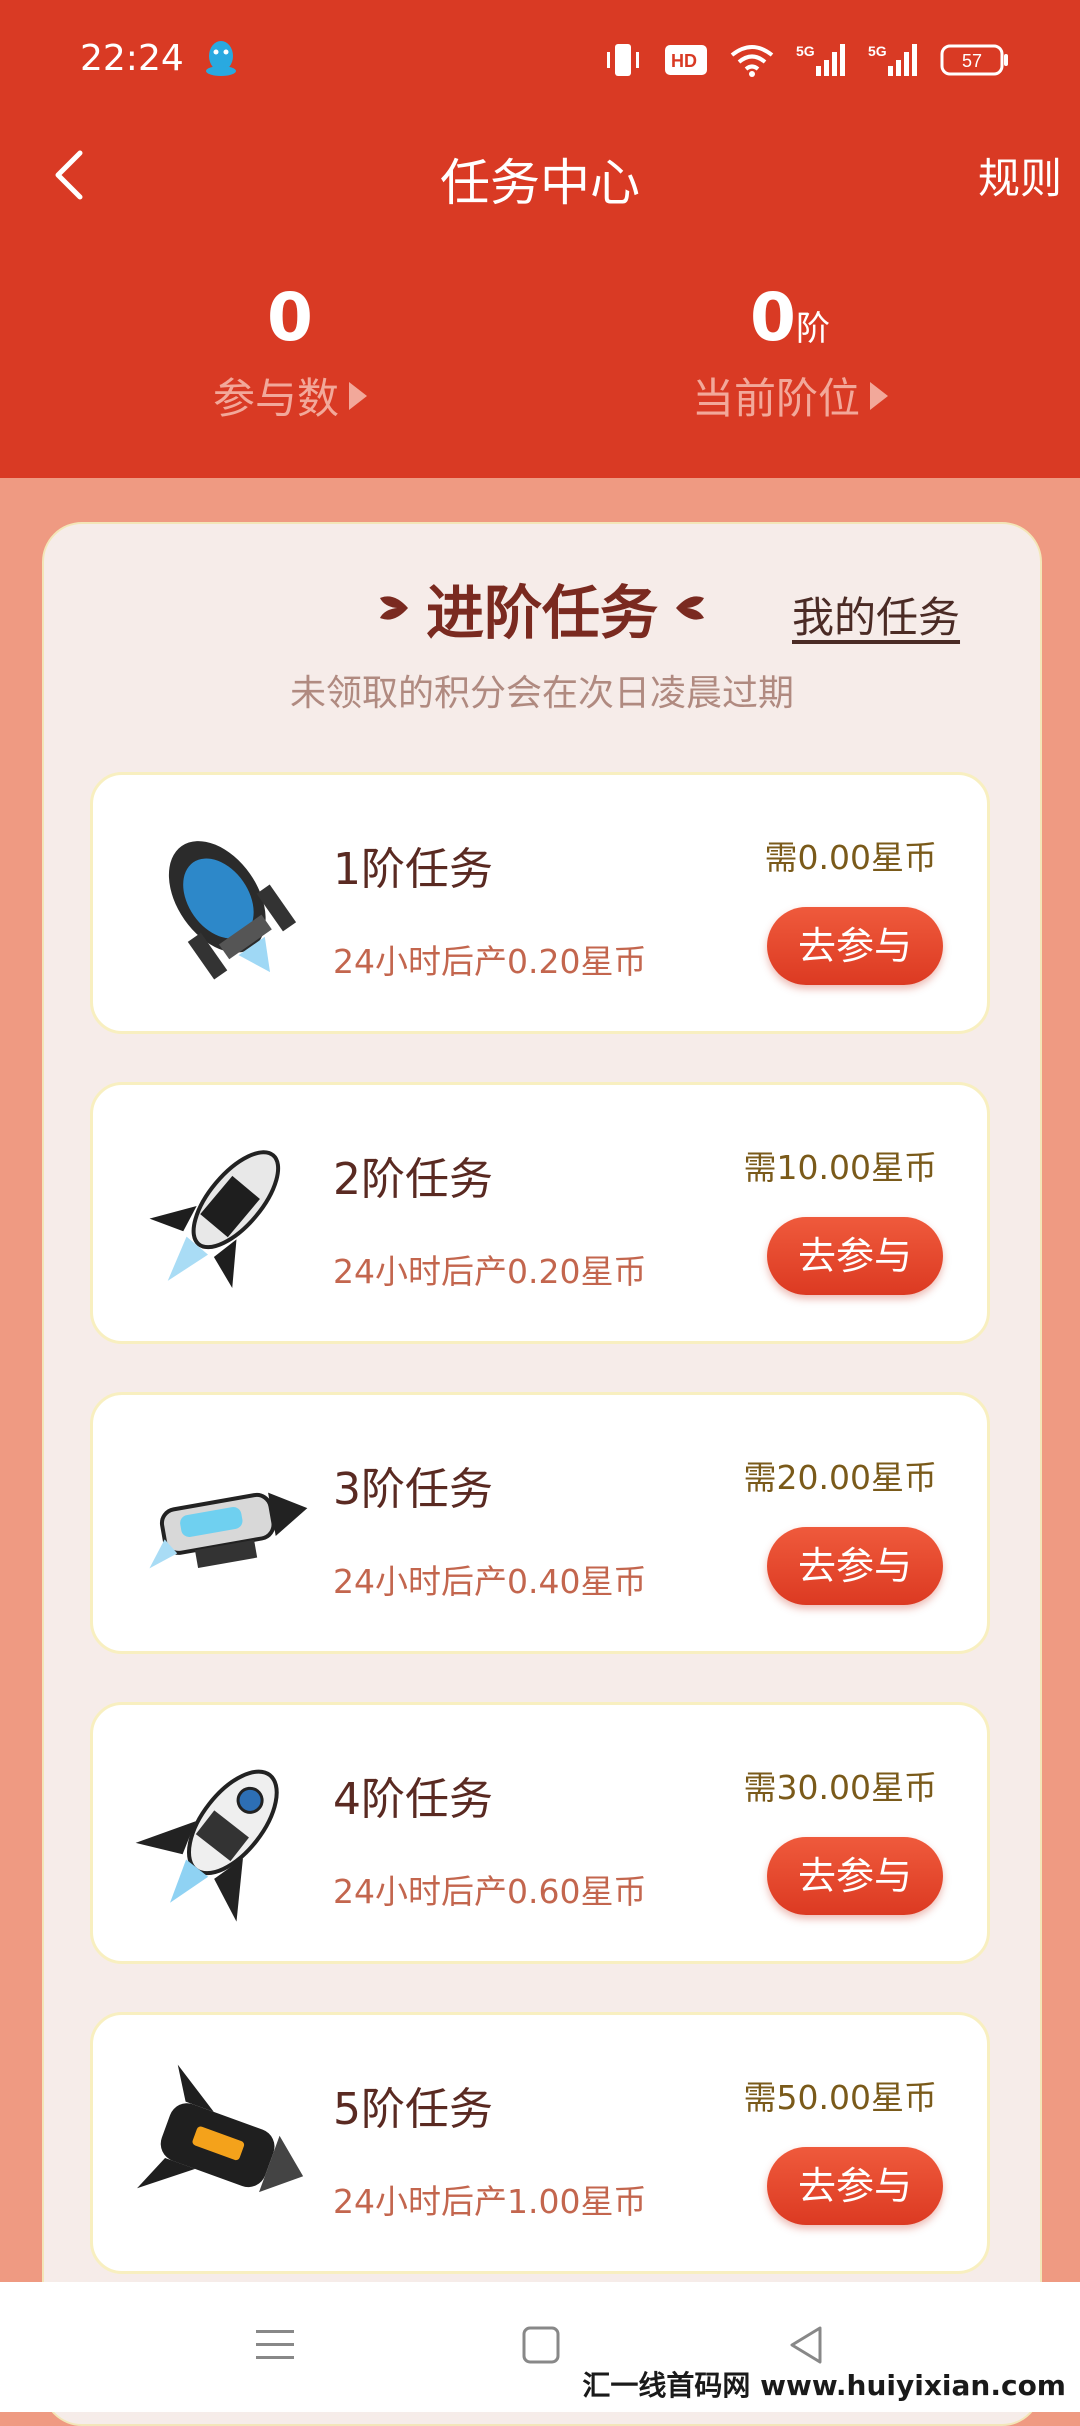 The image size is (1080, 2426). What do you see at coordinates (876, 614) in the screenshot?
I see `my-tasks-link: 我的任务` at bounding box center [876, 614].